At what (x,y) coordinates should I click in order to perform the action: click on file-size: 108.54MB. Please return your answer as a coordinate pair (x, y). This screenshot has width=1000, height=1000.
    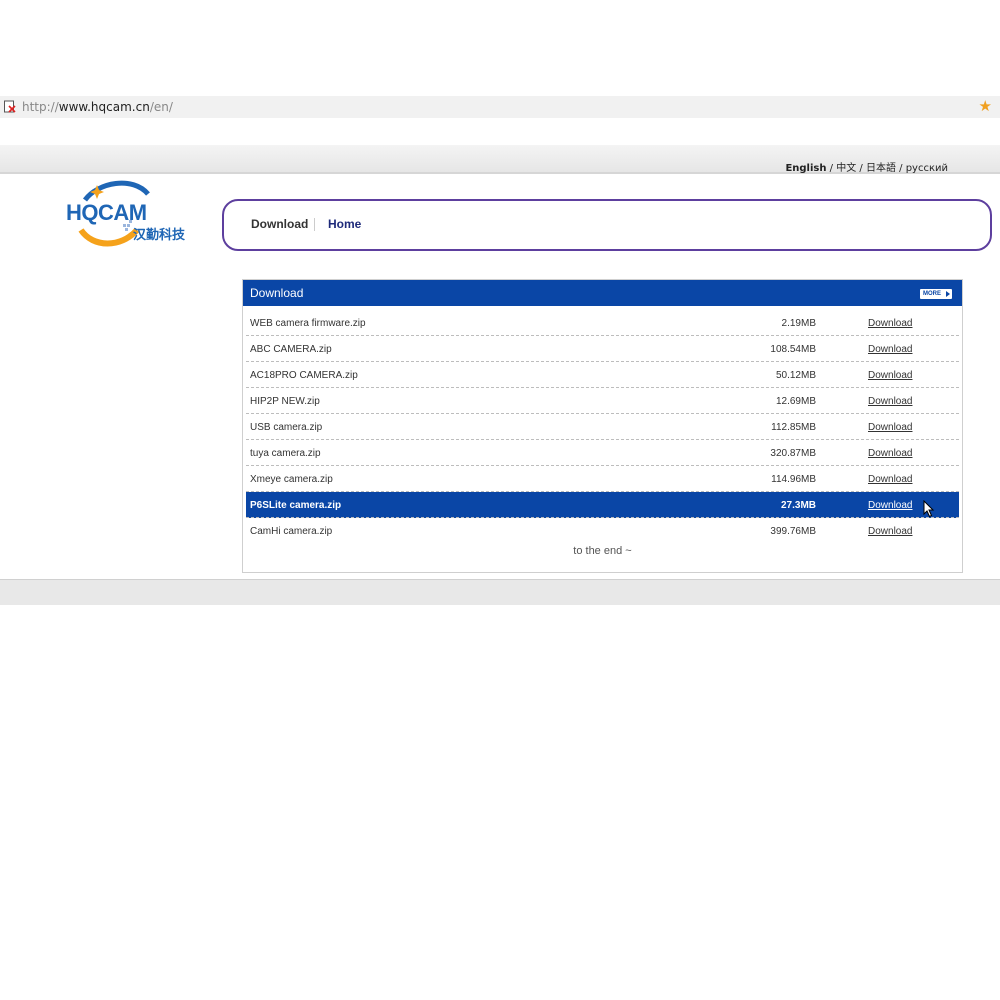
    Looking at the image, I should click on (793, 349).